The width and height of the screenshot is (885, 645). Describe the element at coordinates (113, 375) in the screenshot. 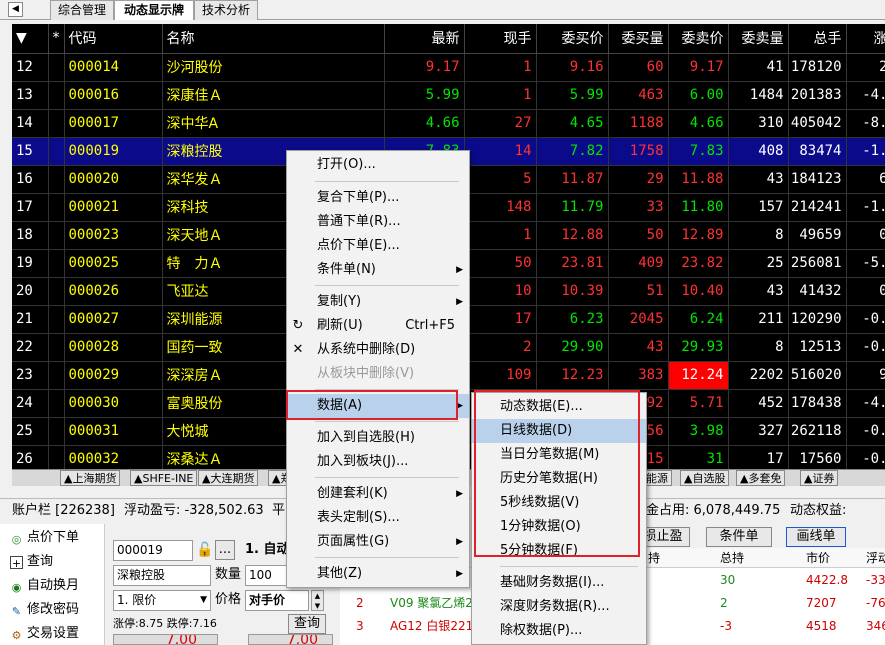

I see `table-cell: 000029` at that location.